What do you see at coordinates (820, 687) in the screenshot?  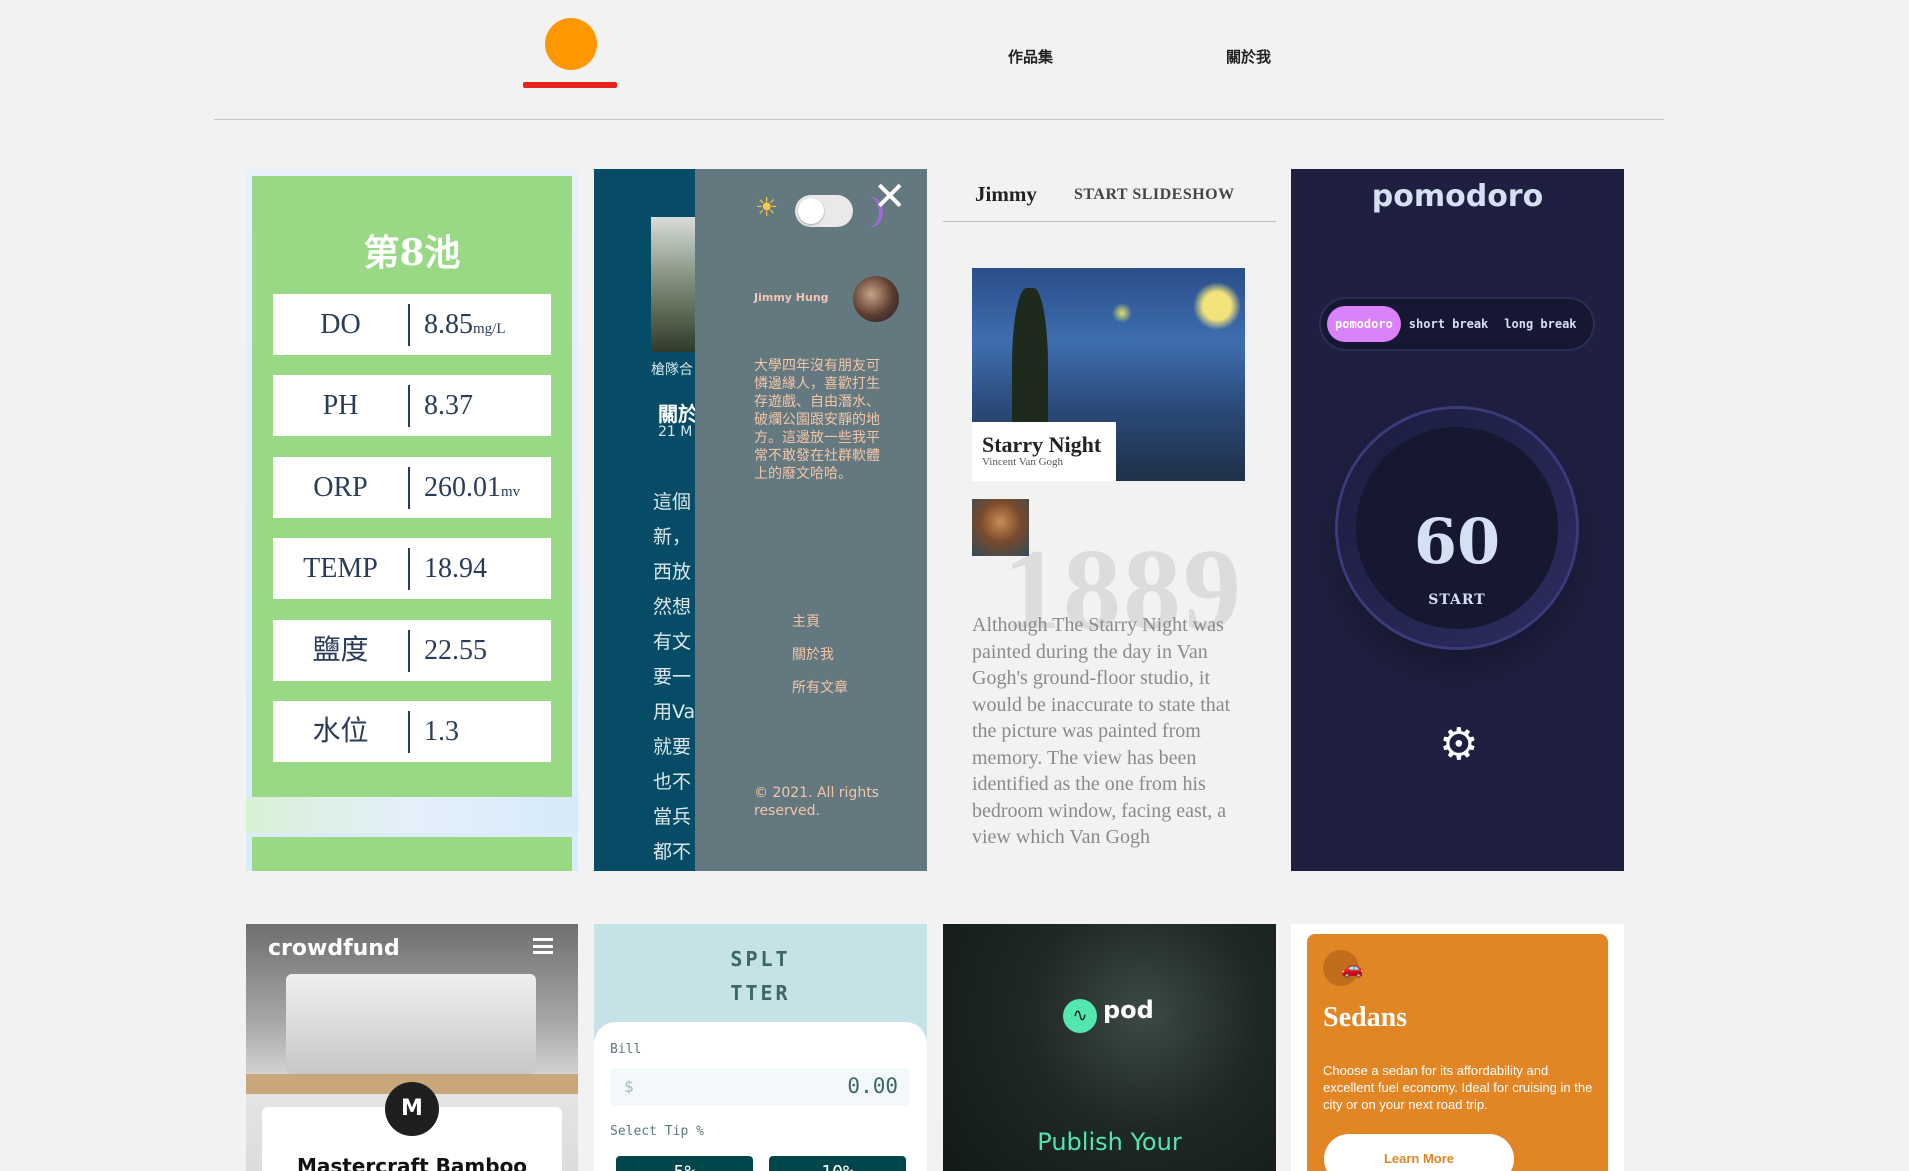 I see `drawer-menu-posts: 所有文章` at bounding box center [820, 687].